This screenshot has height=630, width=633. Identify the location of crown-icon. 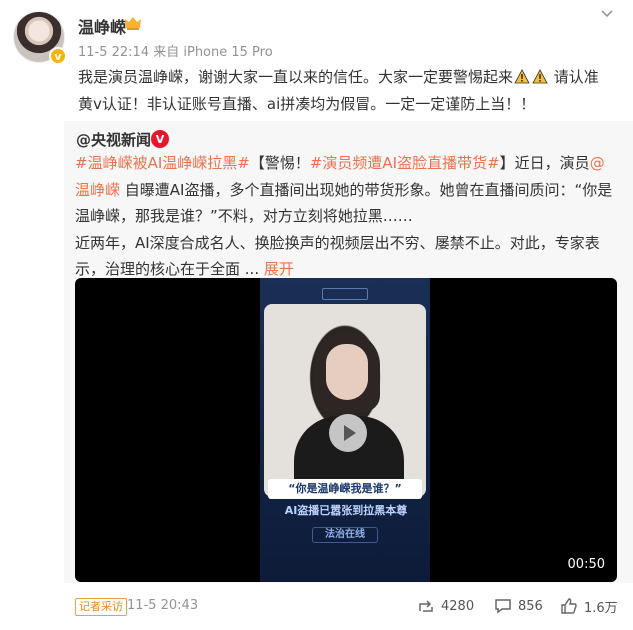
(133, 23).